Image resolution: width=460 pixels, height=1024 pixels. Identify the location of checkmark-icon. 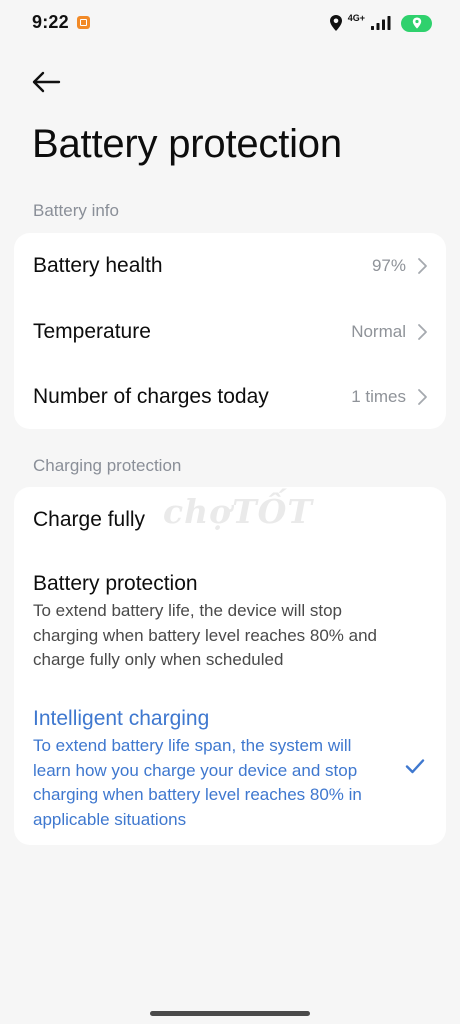
(415, 766).